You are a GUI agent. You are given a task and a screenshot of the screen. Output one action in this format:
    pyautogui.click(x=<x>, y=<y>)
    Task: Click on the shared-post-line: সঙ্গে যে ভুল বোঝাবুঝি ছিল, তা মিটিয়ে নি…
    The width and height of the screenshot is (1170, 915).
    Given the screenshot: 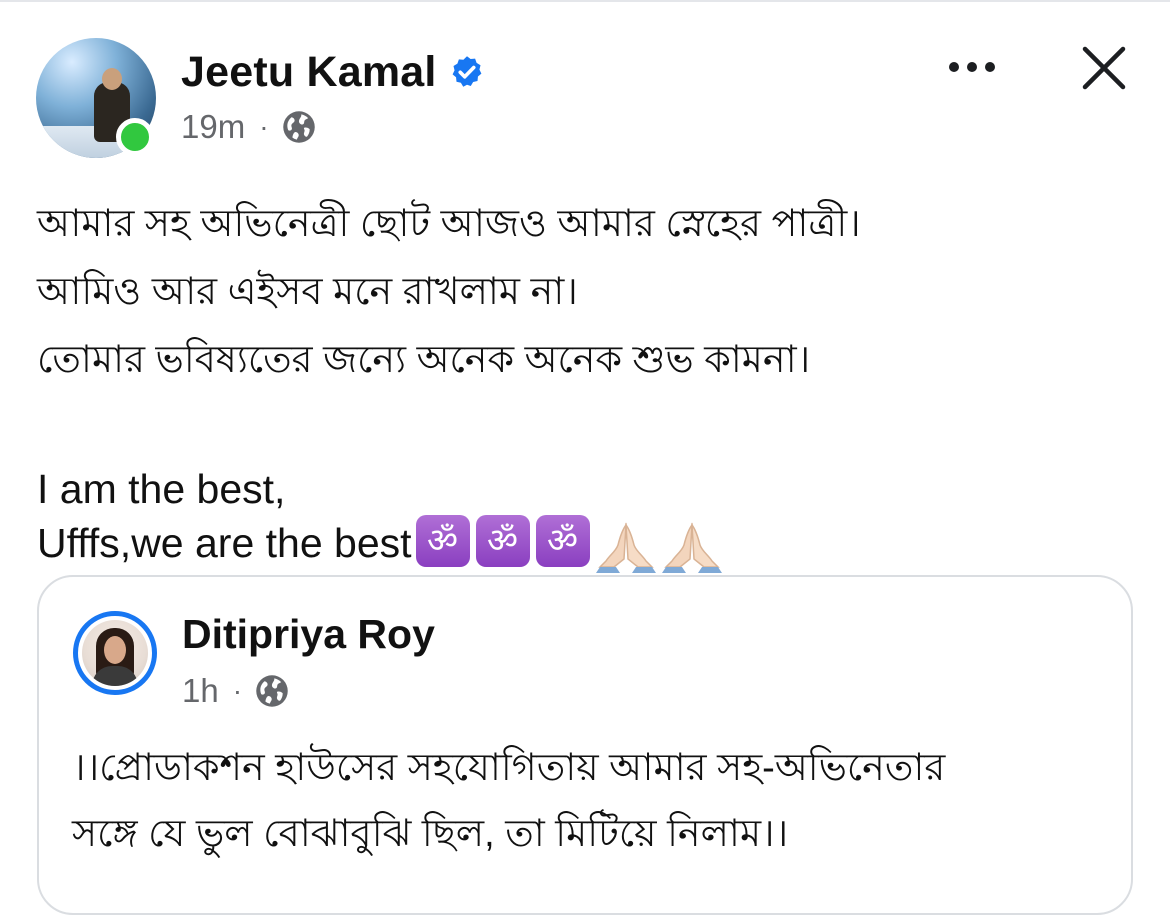 What is the action you would take?
    pyautogui.click(x=430, y=834)
    